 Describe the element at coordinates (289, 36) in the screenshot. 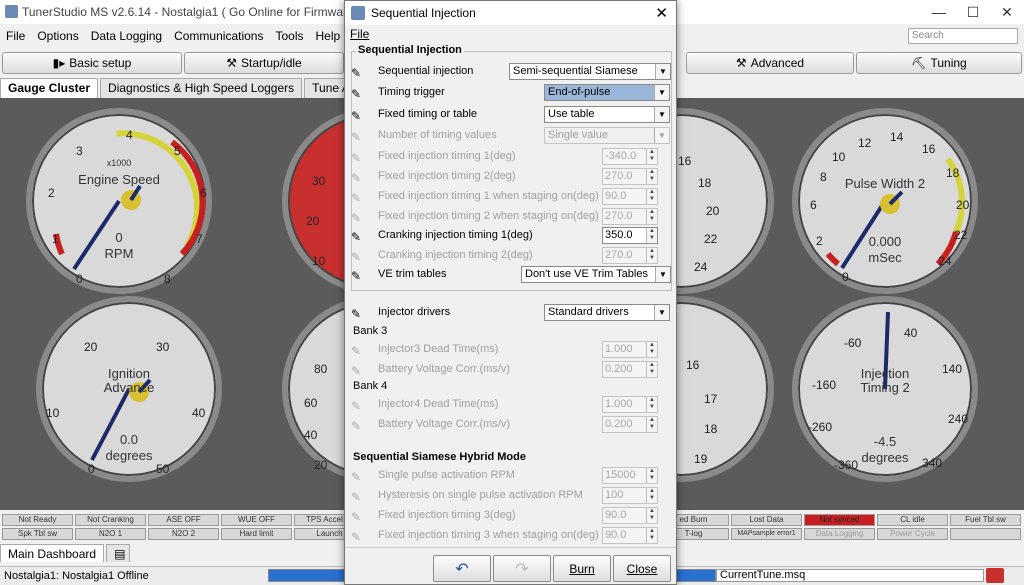

I see `menu-tools: Tools` at that location.